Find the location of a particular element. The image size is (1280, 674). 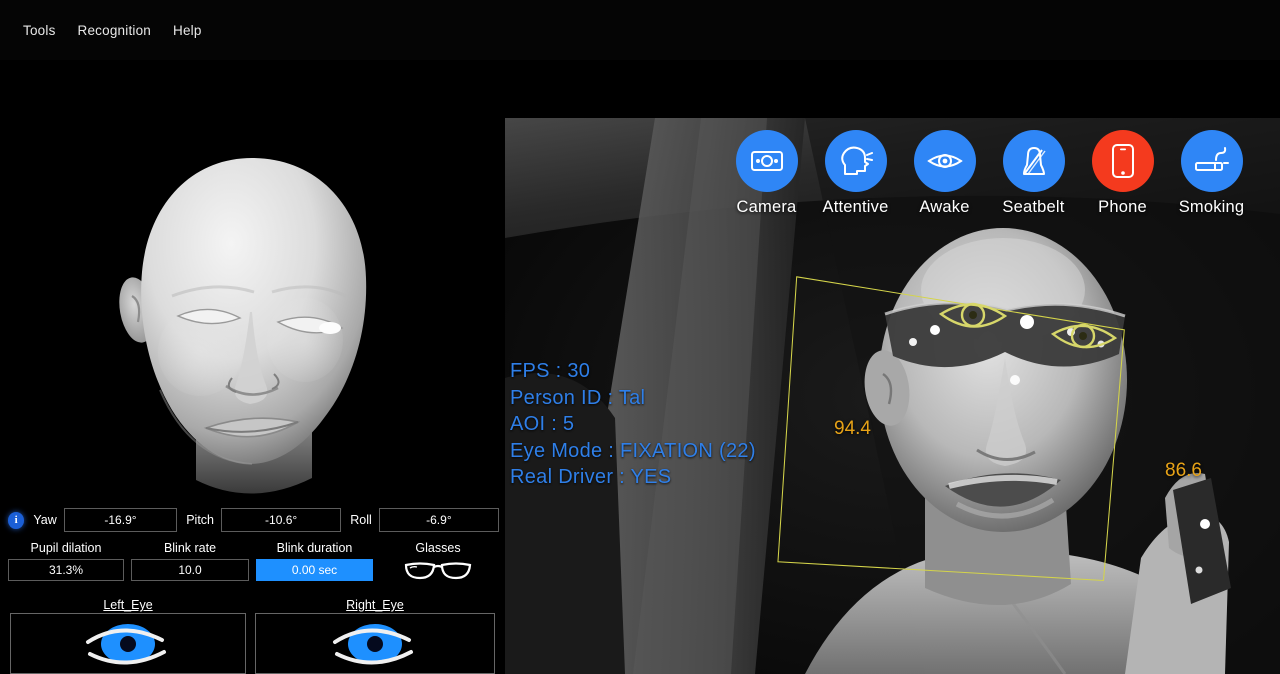

smoking-status-circle is located at coordinates (1211, 161).